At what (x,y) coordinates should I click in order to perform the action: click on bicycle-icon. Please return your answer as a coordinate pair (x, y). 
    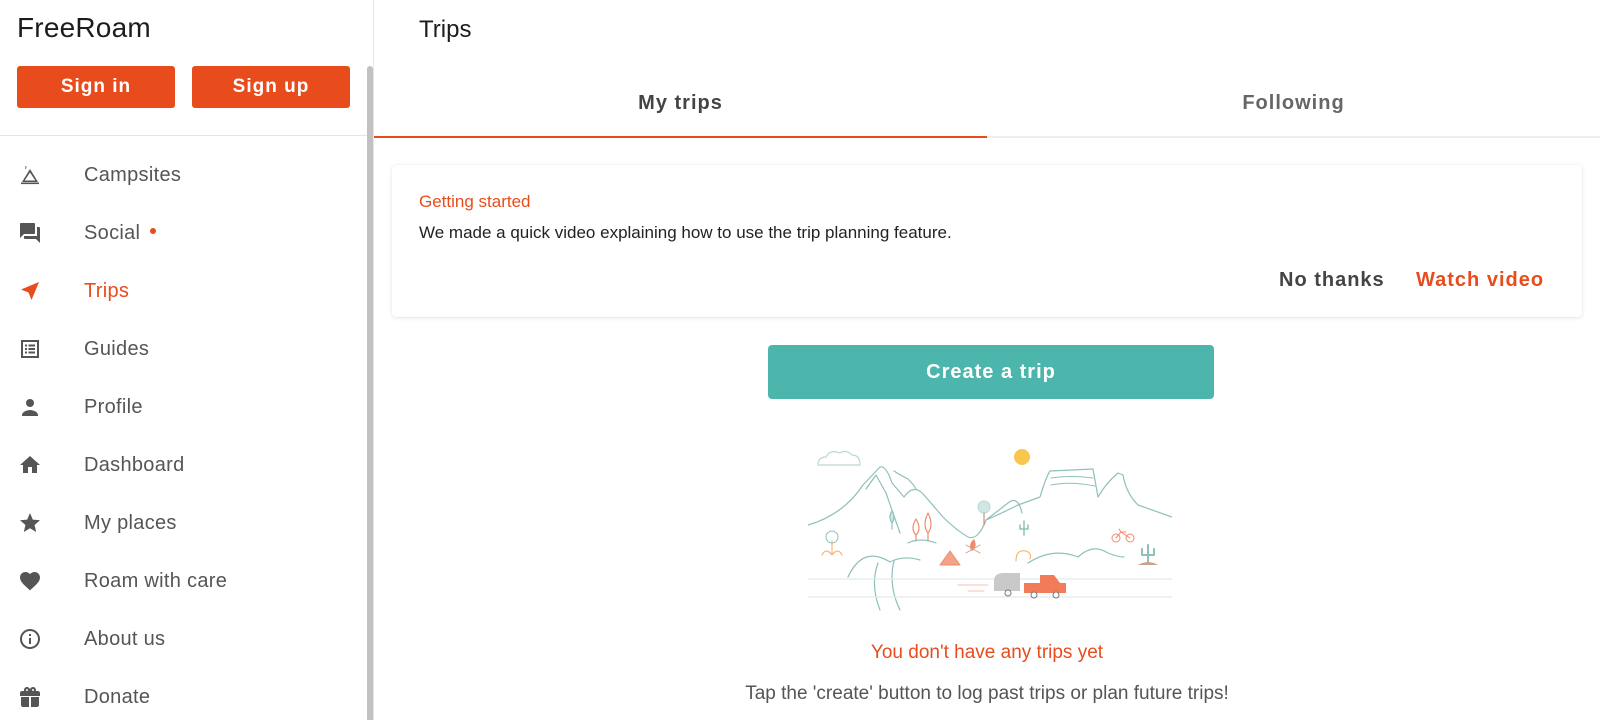
    Looking at the image, I should click on (1123, 535).